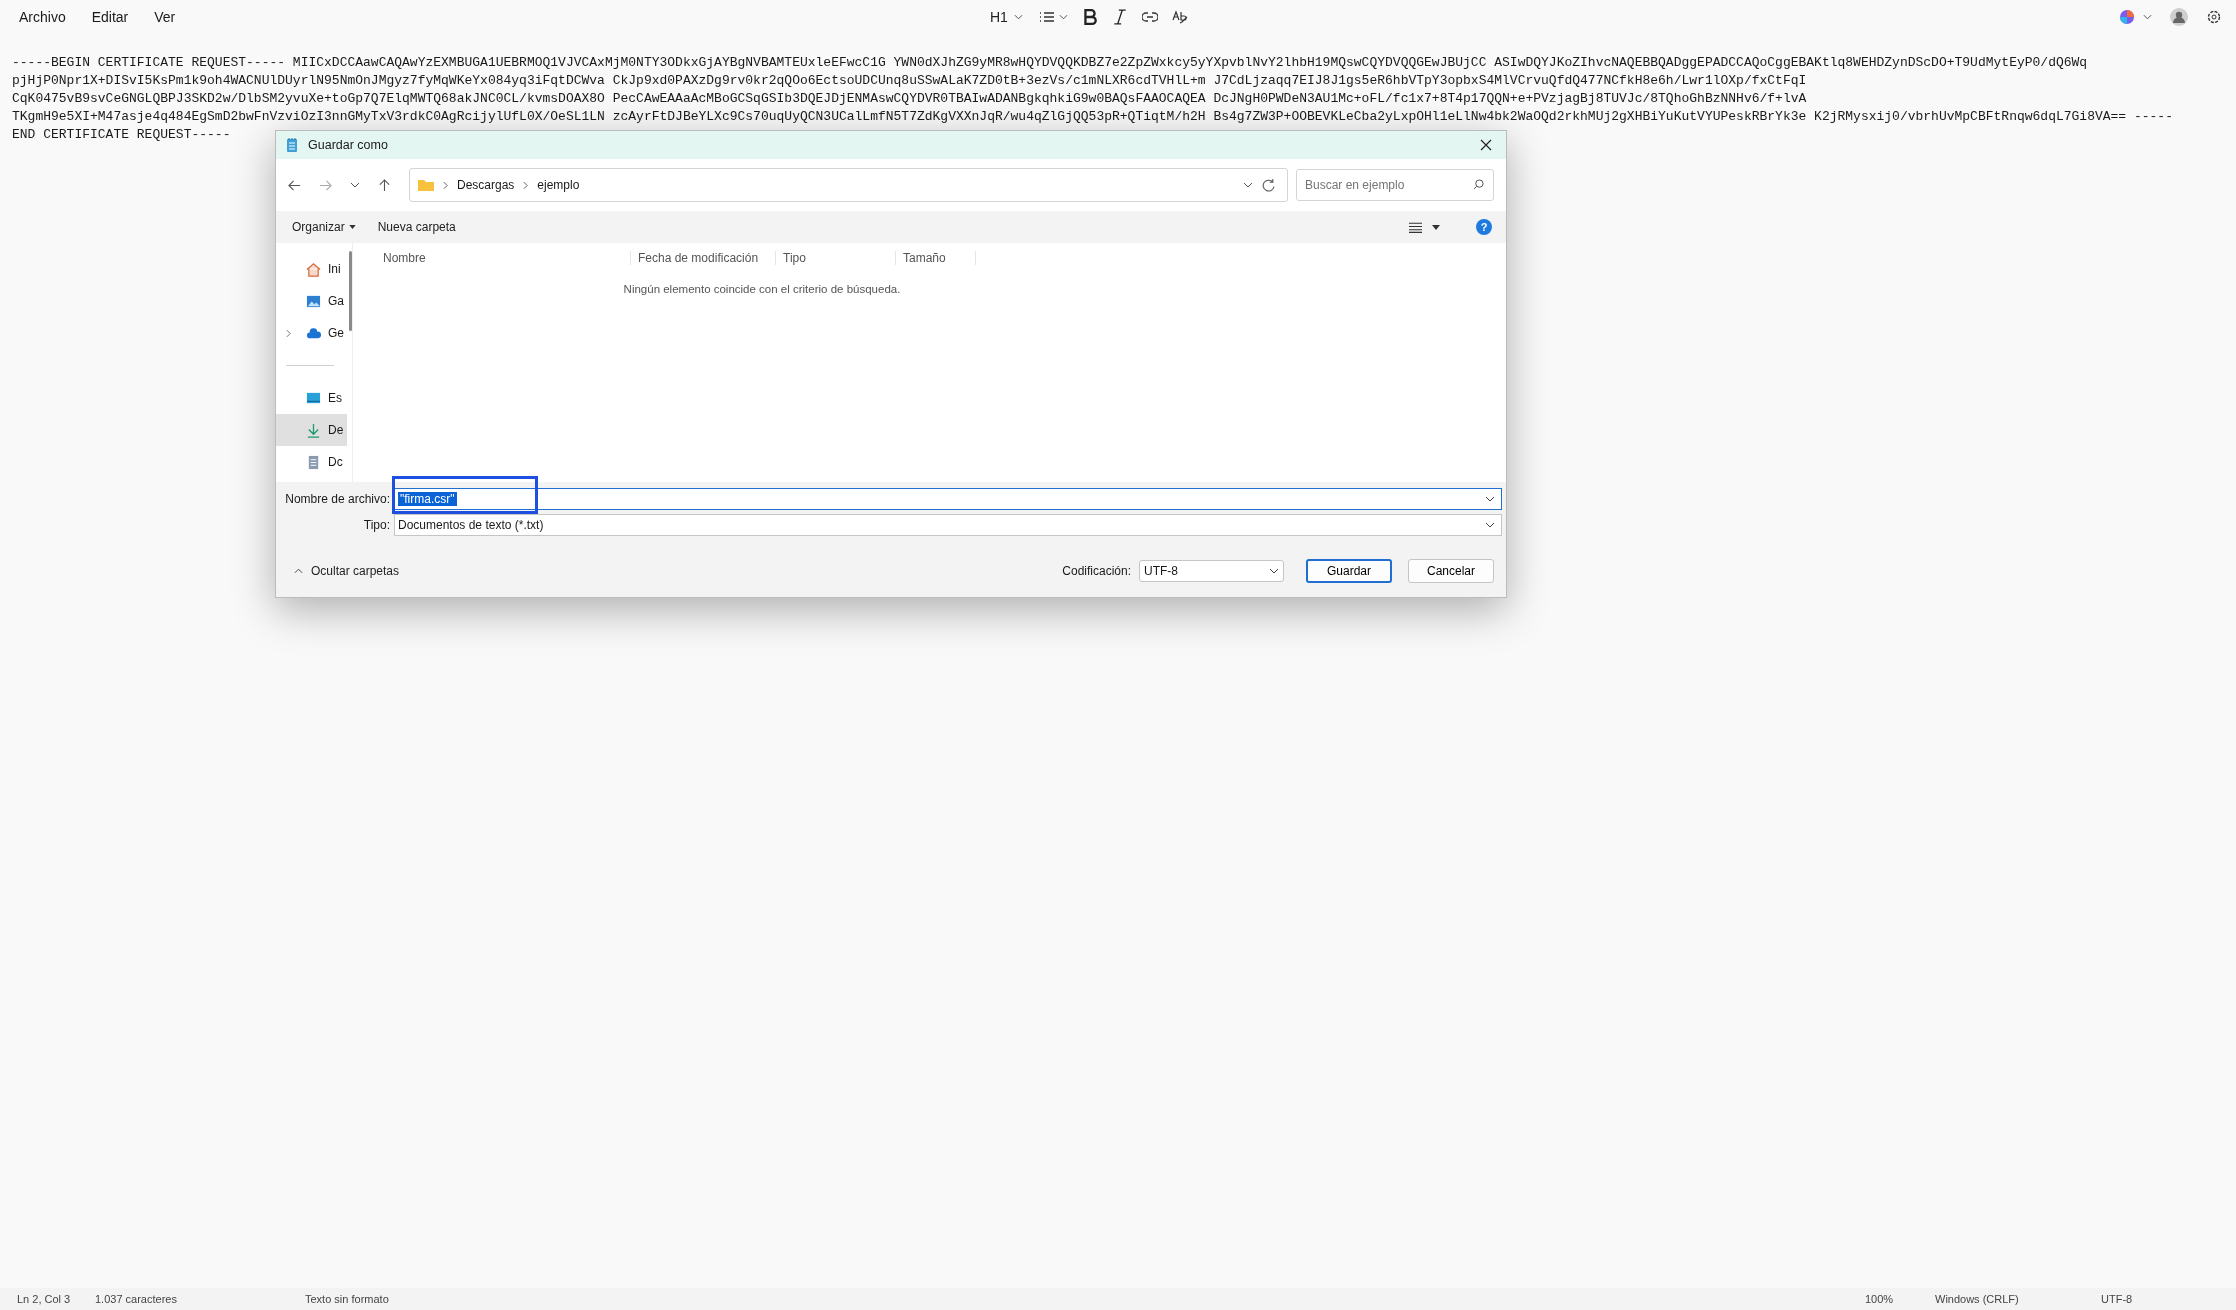 Image resolution: width=2236 pixels, height=1310 pixels. I want to click on hide-folders-button: Ocultar carpetas, so click(347, 571).